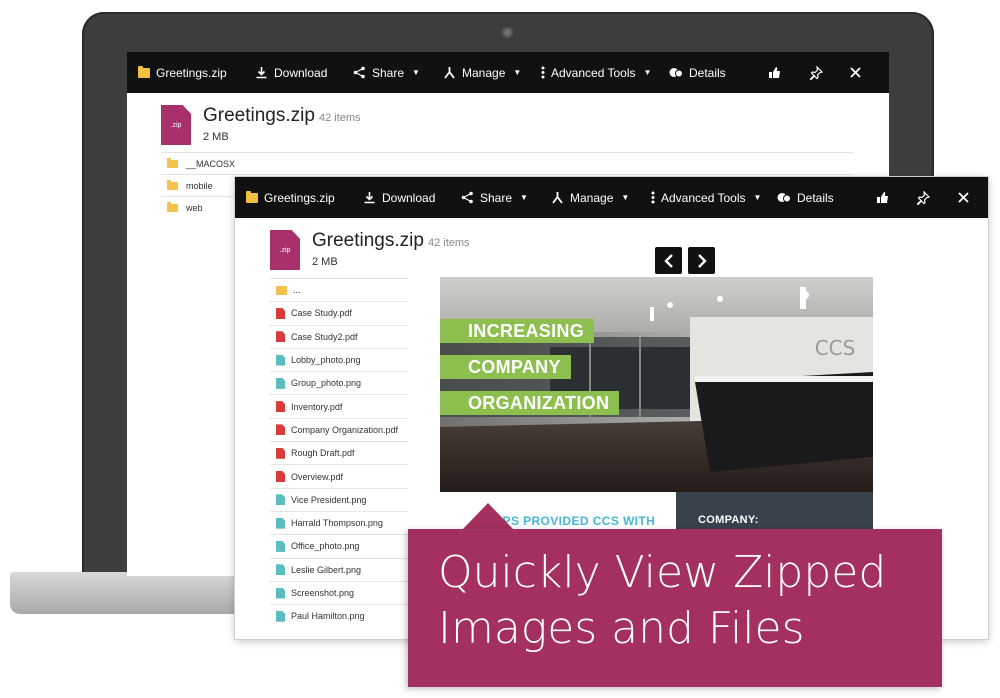 This screenshot has height=698, width=1000. Describe the element at coordinates (326, 360) in the screenshot. I see `file-name: Lobby_photo.png` at that location.